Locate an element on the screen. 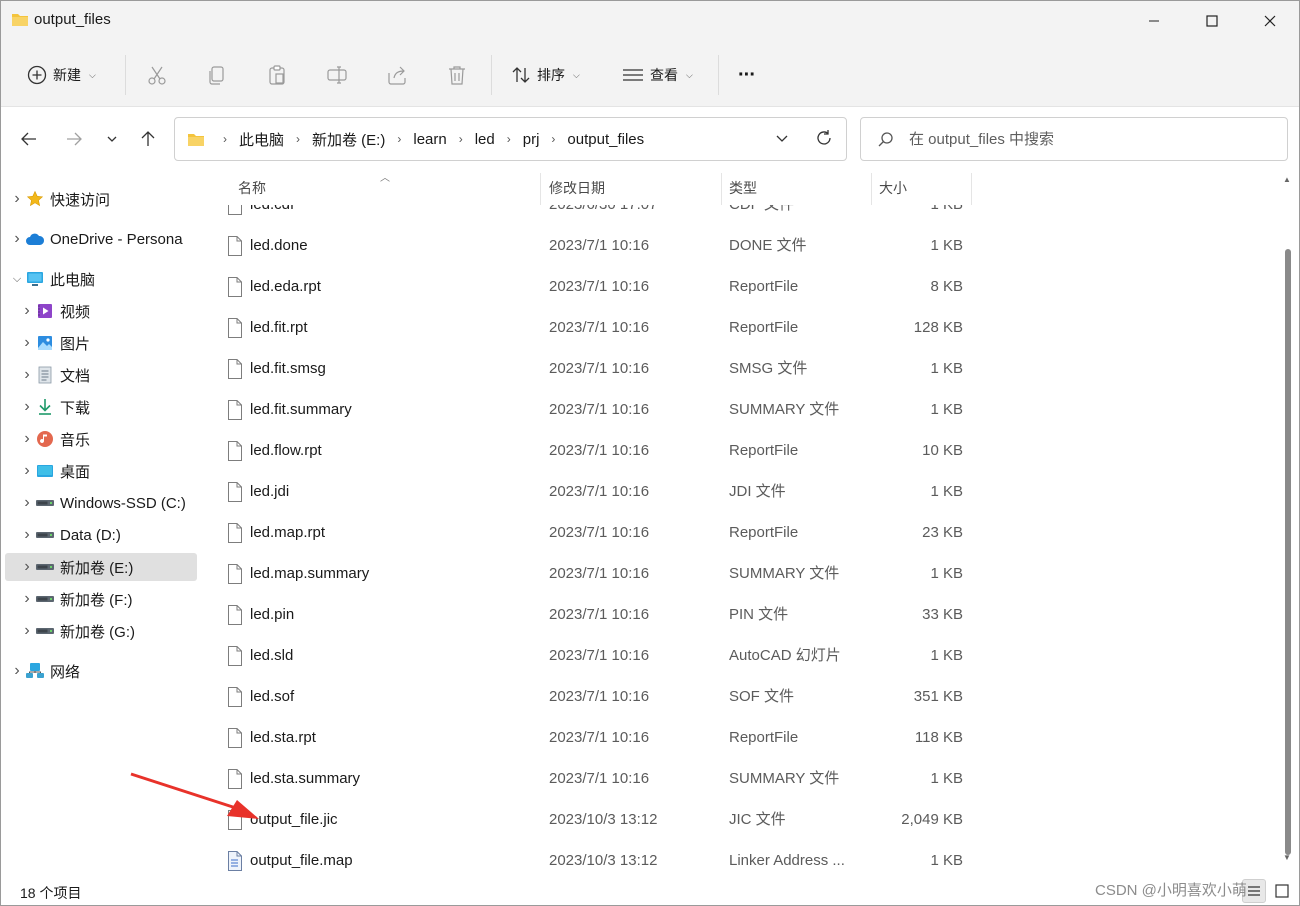  cut-button is located at coordinates (157, 75).